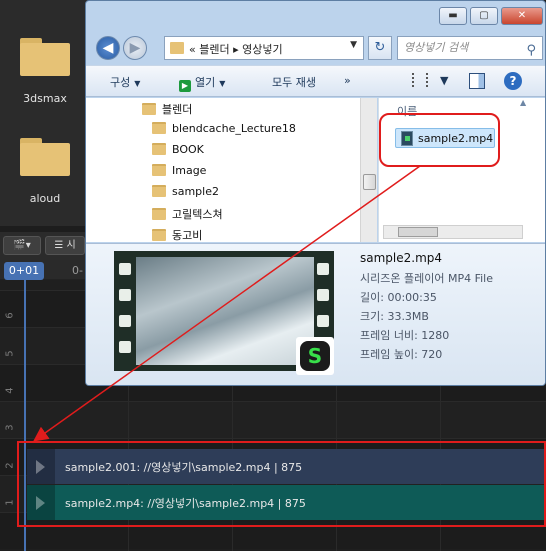 This screenshot has height=551, width=546. Describe the element at coordinates (10, 353) in the screenshot. I see `channel-number: 5` at that location.